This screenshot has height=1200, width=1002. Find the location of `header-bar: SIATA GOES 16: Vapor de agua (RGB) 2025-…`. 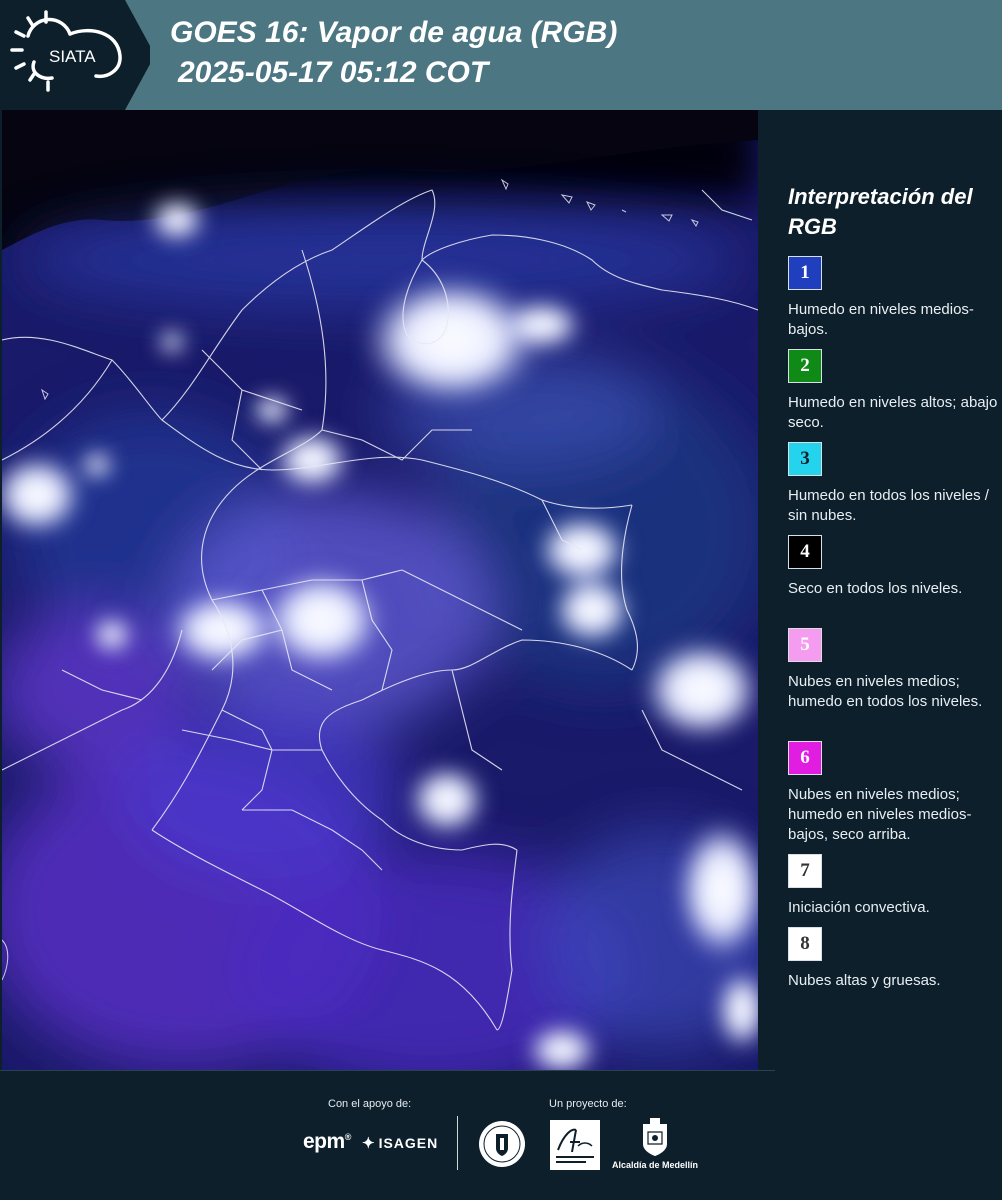

header-bar: SIATA GOES 16: Vapor de agua (RGB) 2025-… is located at coordinates (501, 55).